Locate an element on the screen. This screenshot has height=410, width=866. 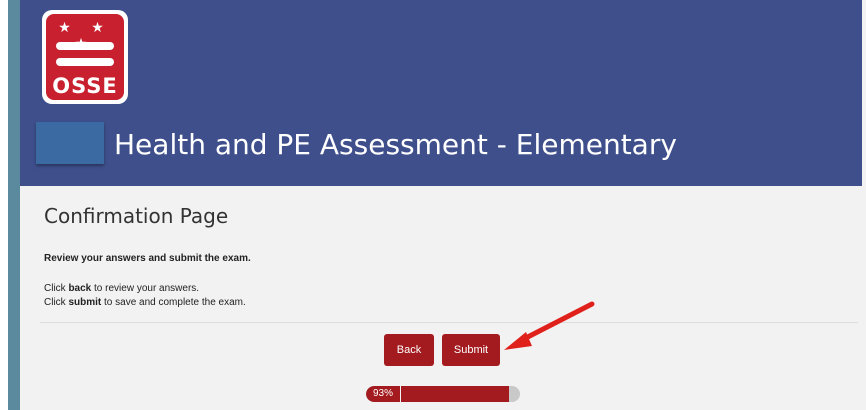
title-block-decoration is located at coordinates (70, 143).